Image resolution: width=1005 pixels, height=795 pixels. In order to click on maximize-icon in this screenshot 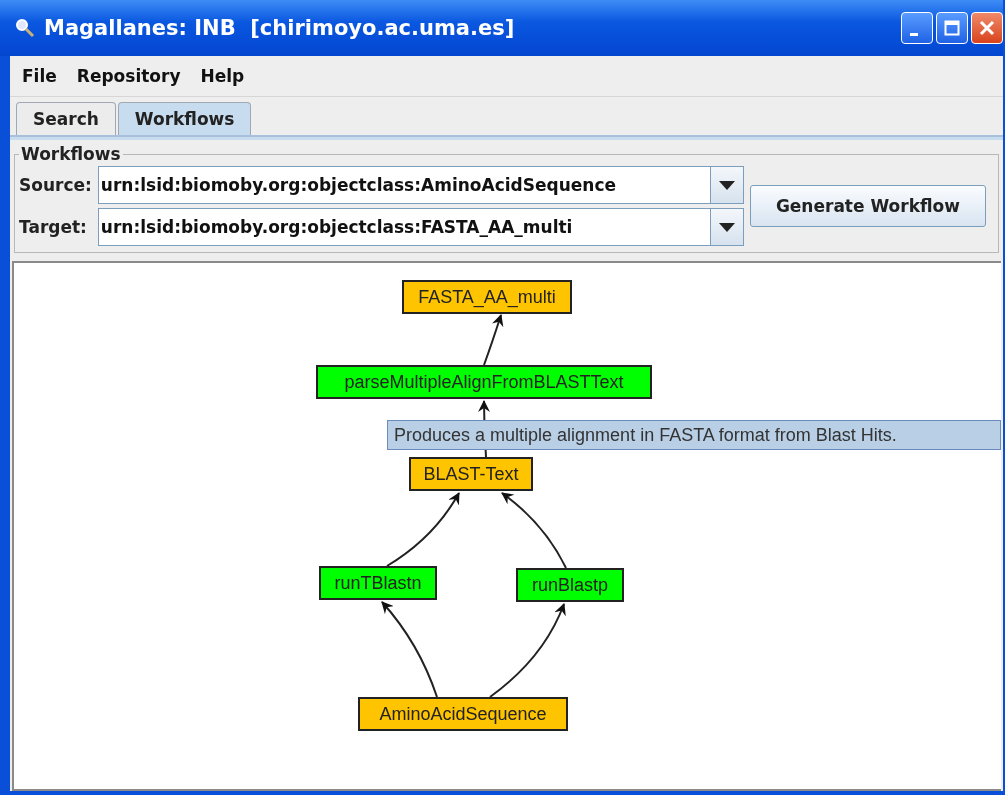, I will do `click(952, 28)`.